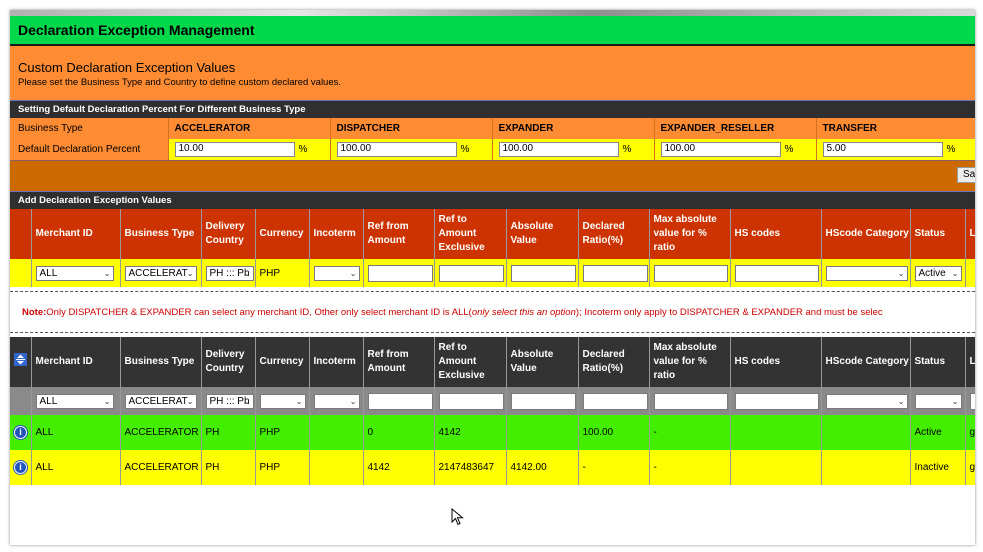  What do you see at coordinates (282, 273) in the screenshot?
I see `currency-value: PHP` at bounding box center [282, 273].